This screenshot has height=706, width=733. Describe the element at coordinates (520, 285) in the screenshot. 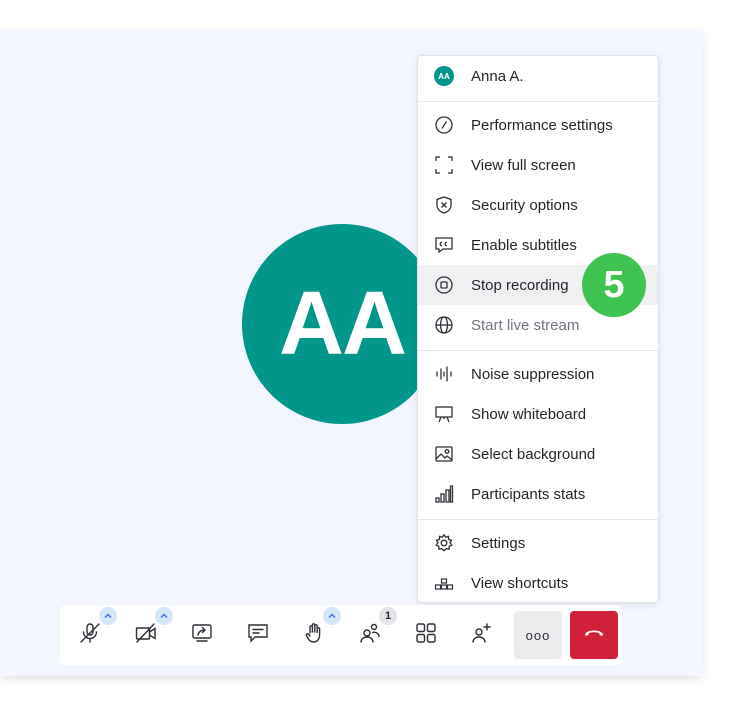

I see `menu-item-label: Stop recording` at that location.